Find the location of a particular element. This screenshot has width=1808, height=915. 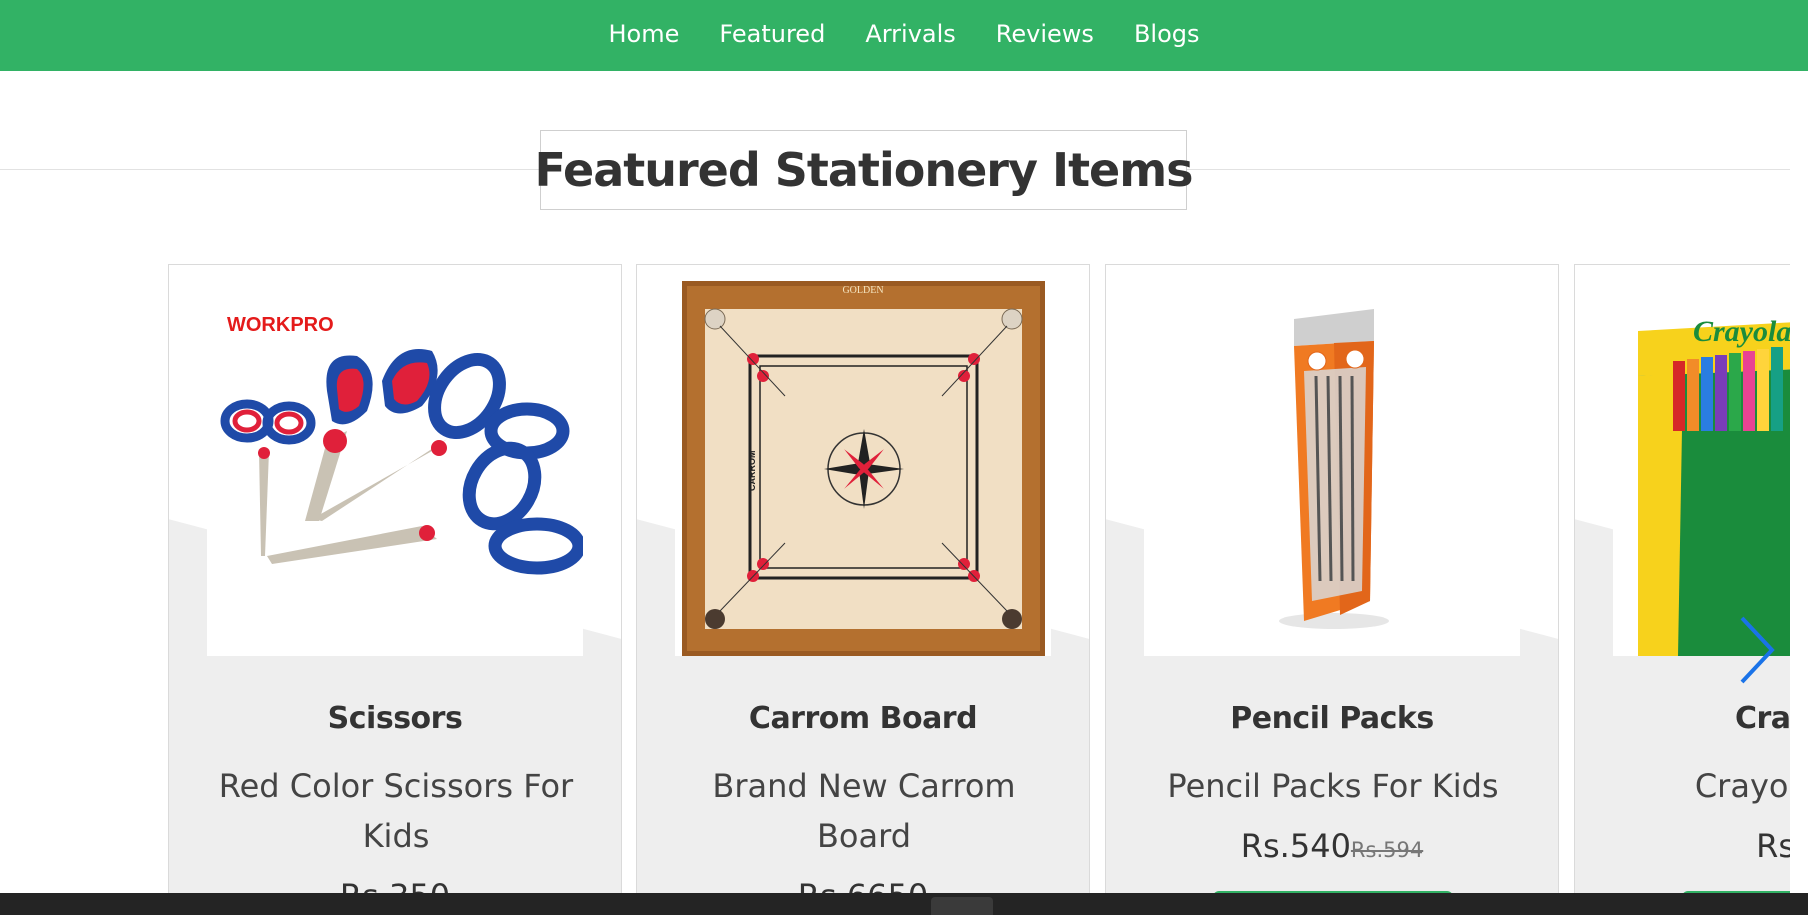

product-card-crayons: Crayola Crayons Crayons Pack Rs.50 is located at coordinates (1682, 584).